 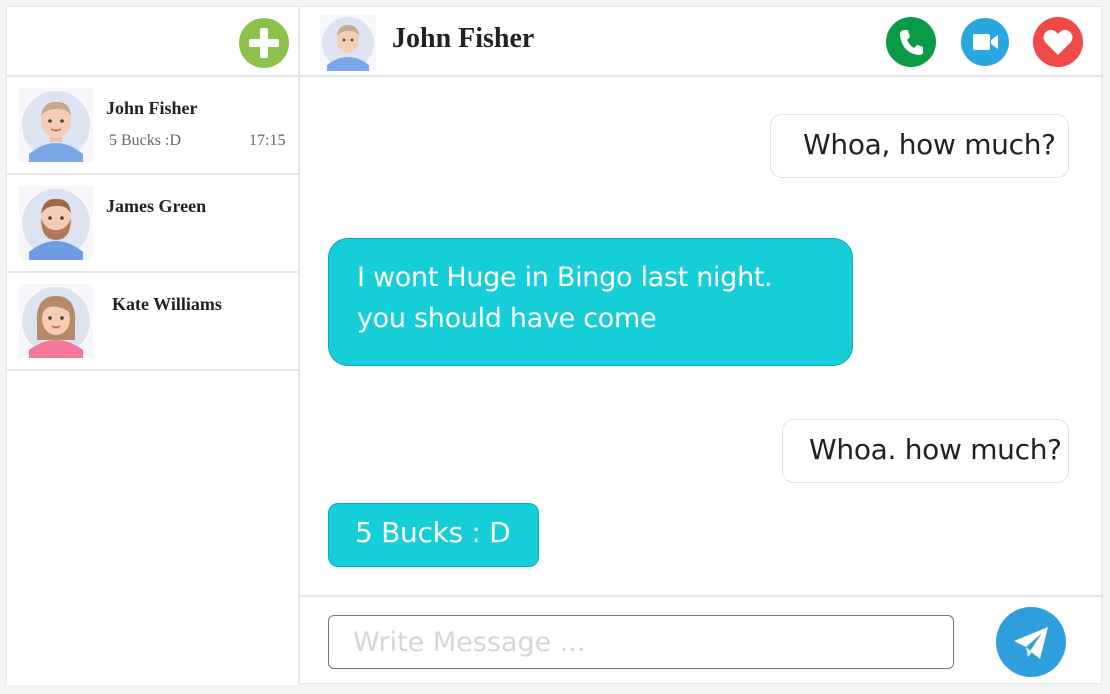 What do you see at coordinates (701, 42) in the screenshot?
I see `chat-header: John Fisher` at bounding box center [701, 42].